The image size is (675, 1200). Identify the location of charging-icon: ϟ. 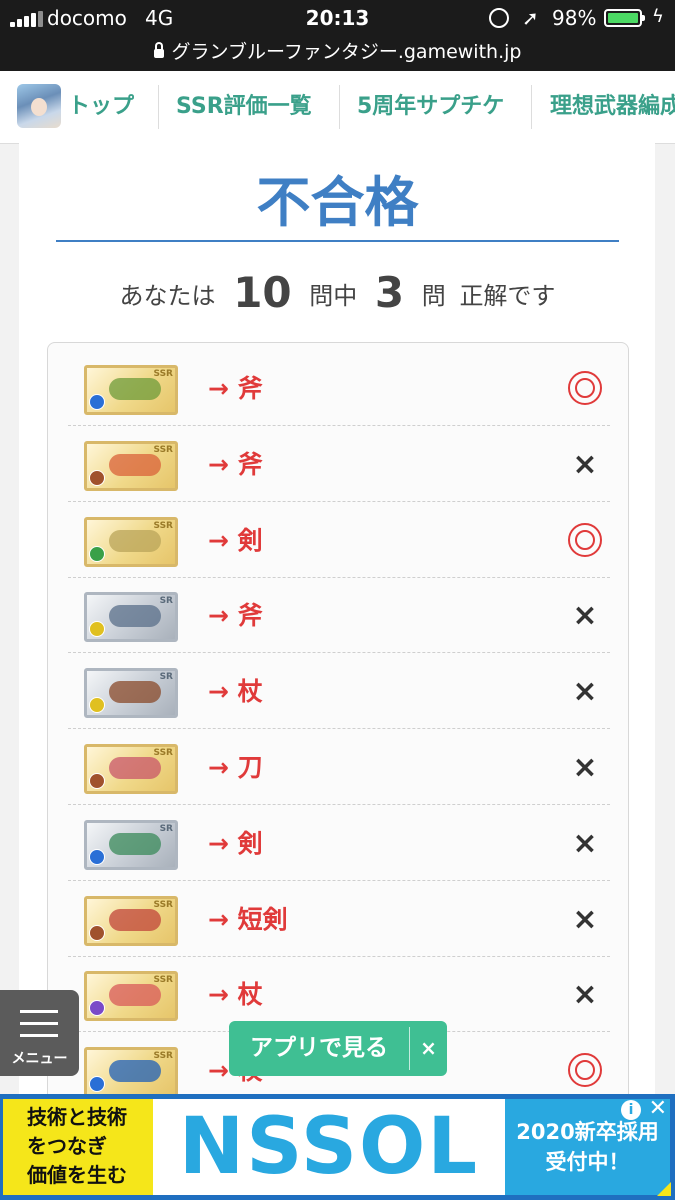
(658, 16).